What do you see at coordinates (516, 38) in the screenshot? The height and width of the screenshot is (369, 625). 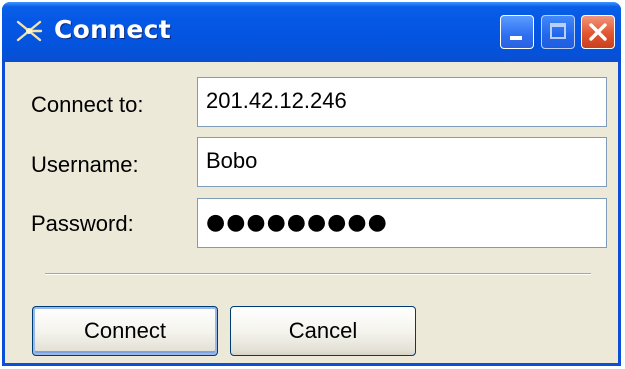 I see `minimize-icon` at bounding box center [516, 38].